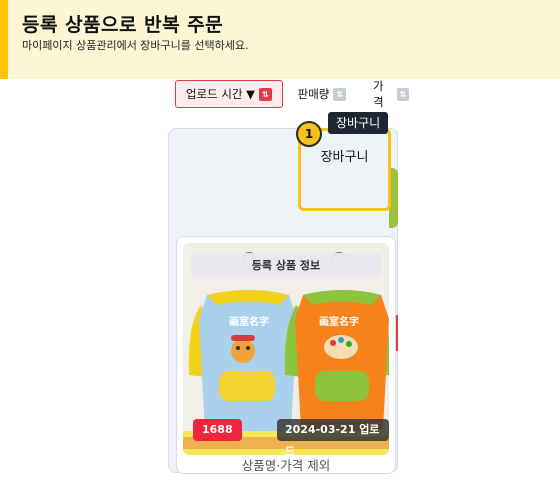 The height and width of the screenshot is (501, 560). I want to click on sort-price-label: 가격, so click(378, 94).